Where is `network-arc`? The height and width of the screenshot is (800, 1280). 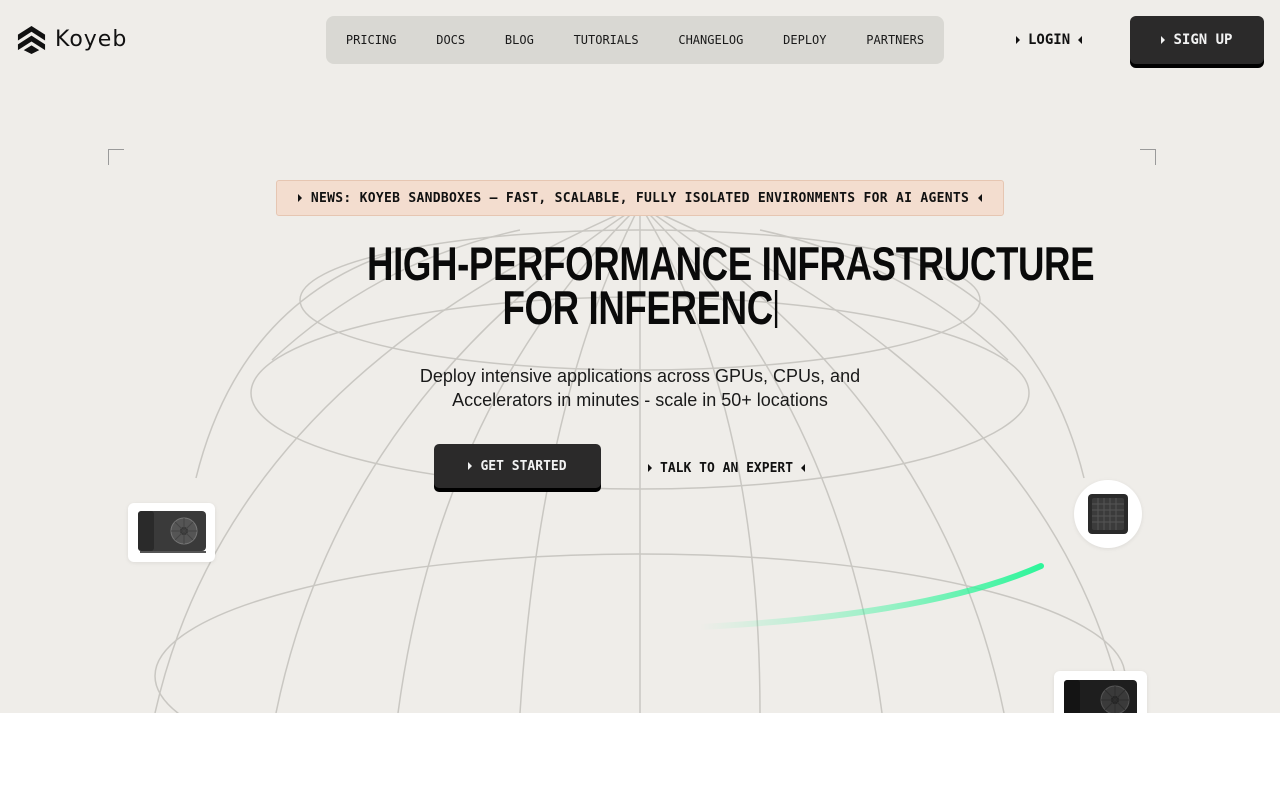
network-arc is located at coordinates (870, 596).